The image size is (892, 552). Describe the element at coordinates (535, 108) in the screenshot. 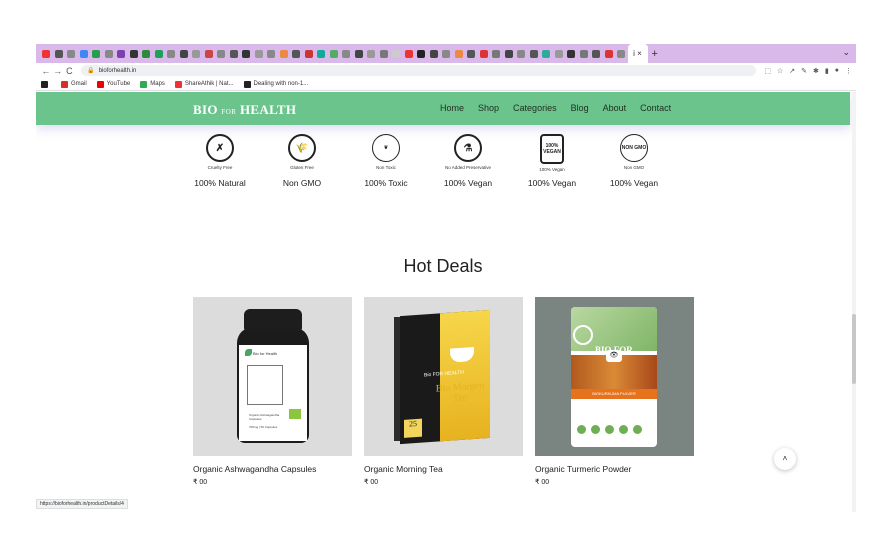

I see `nav-categories: Categories` at that location.